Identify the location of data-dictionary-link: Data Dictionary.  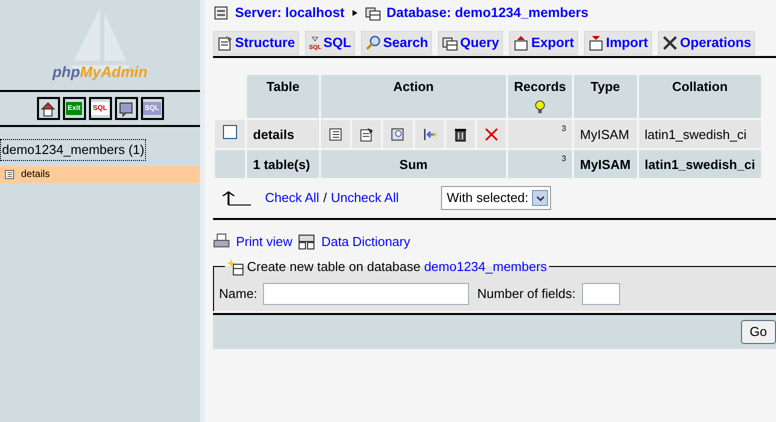
(365, 242).